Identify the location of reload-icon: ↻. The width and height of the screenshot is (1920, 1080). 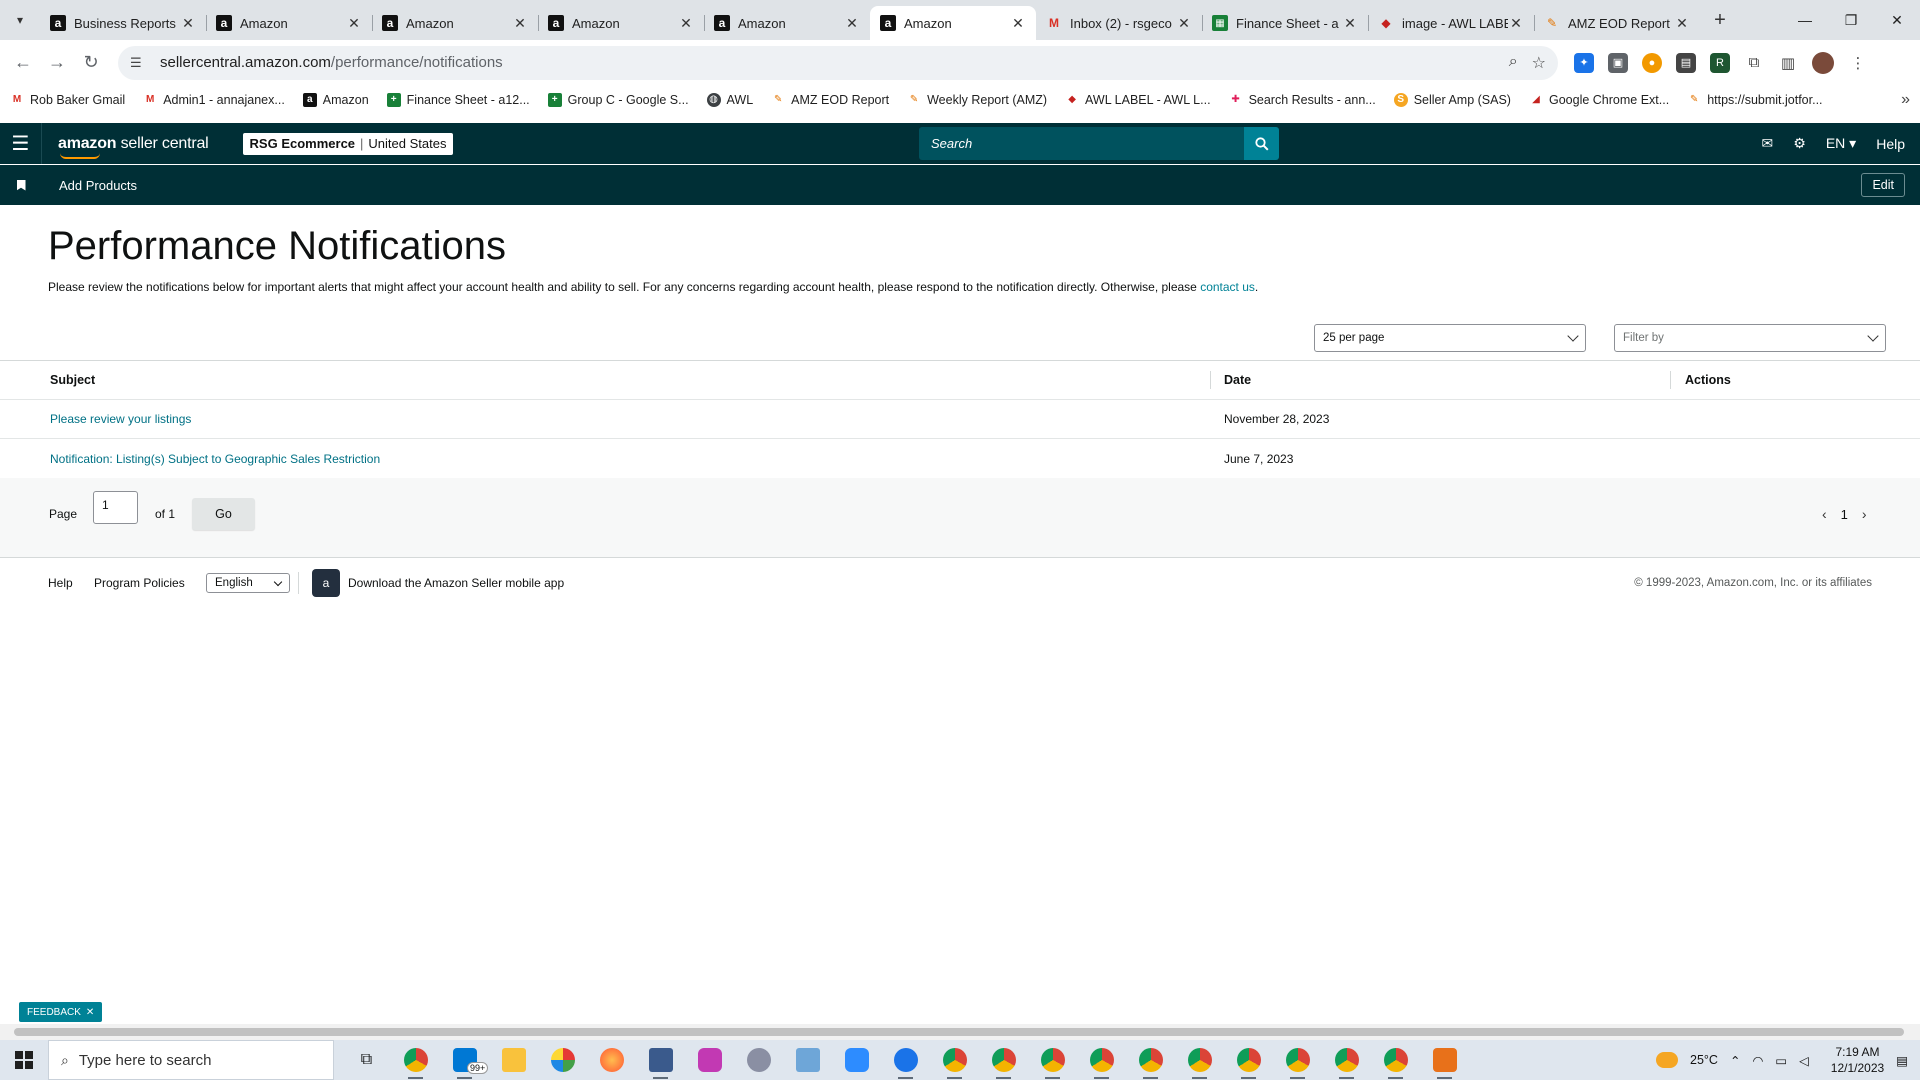
(91, 63).